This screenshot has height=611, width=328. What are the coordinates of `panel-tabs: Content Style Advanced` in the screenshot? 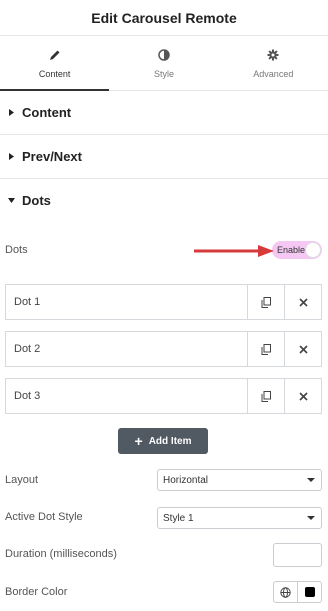 It's located at (164, 63).